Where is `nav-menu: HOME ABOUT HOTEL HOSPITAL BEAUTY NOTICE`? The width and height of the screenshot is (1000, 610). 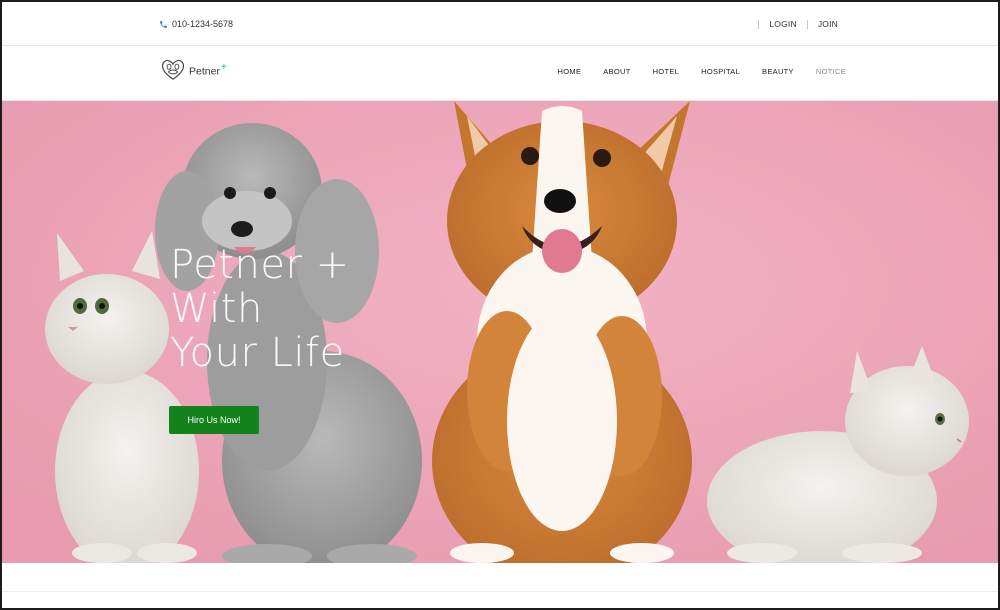 nav-menu: HOME ABOUT HOTEL HOSPITAL BEAUTY NOTICE is located at coordinates (702, 71).